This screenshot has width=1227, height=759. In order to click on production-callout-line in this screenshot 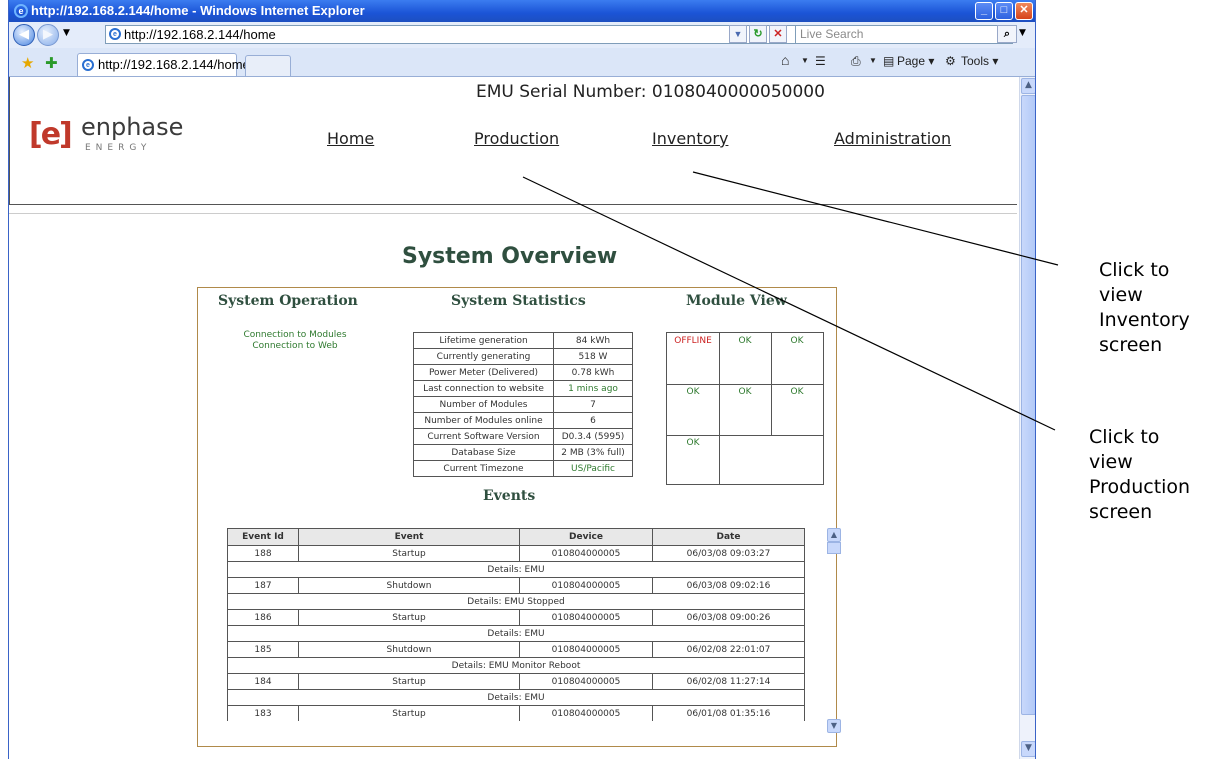, I will do `click(789, 303)`.